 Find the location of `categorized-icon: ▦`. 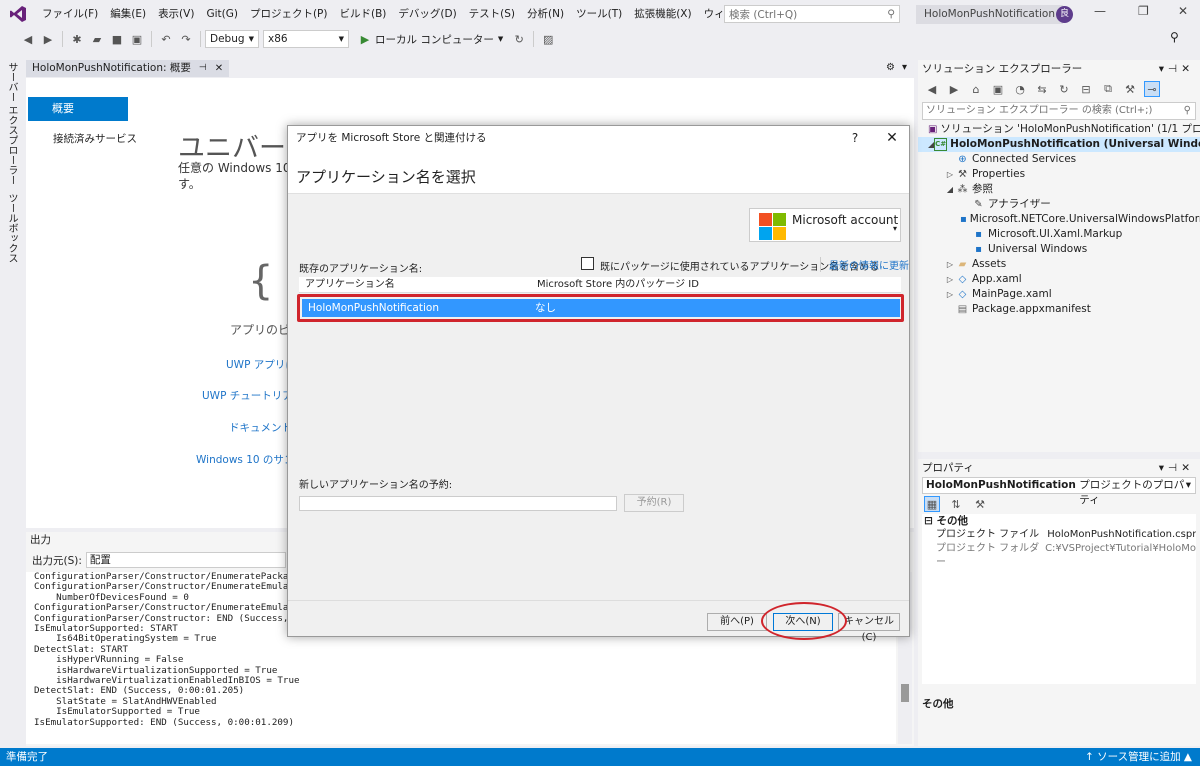

categorized-icon: ▦ is located at coordinates (932, 504).